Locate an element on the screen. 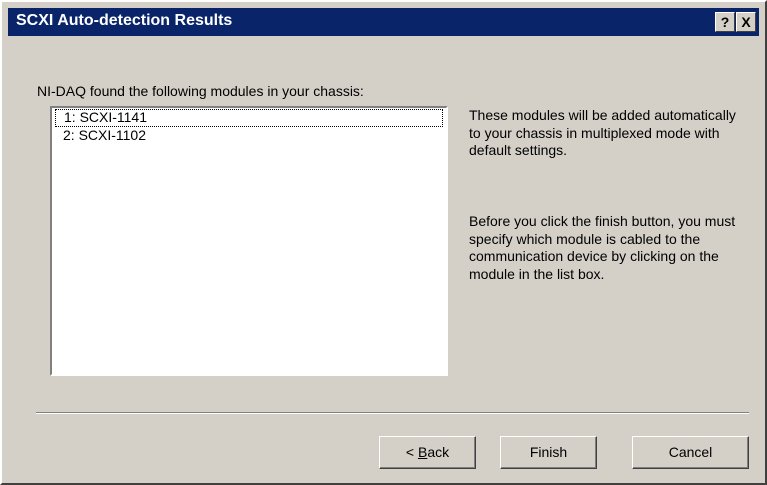  title-bar: SCXI Auto-detection Results ? X is located at coordinates (383, 22).